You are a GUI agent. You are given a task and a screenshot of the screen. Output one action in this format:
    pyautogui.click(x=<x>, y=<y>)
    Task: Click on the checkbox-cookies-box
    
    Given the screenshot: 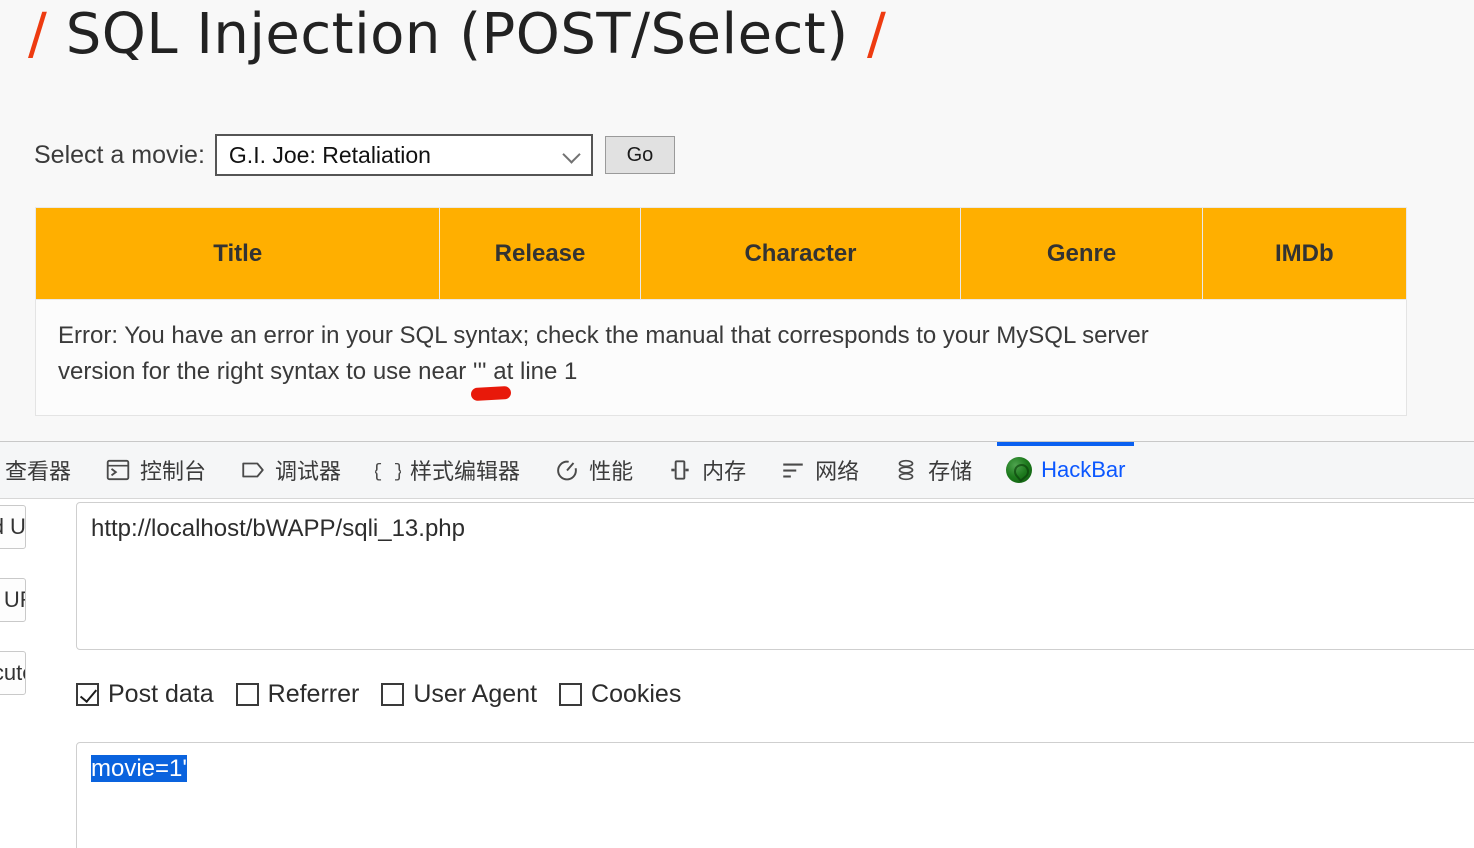 What is the action you would take?
    pyautogui.click(x=571, y=694)
    